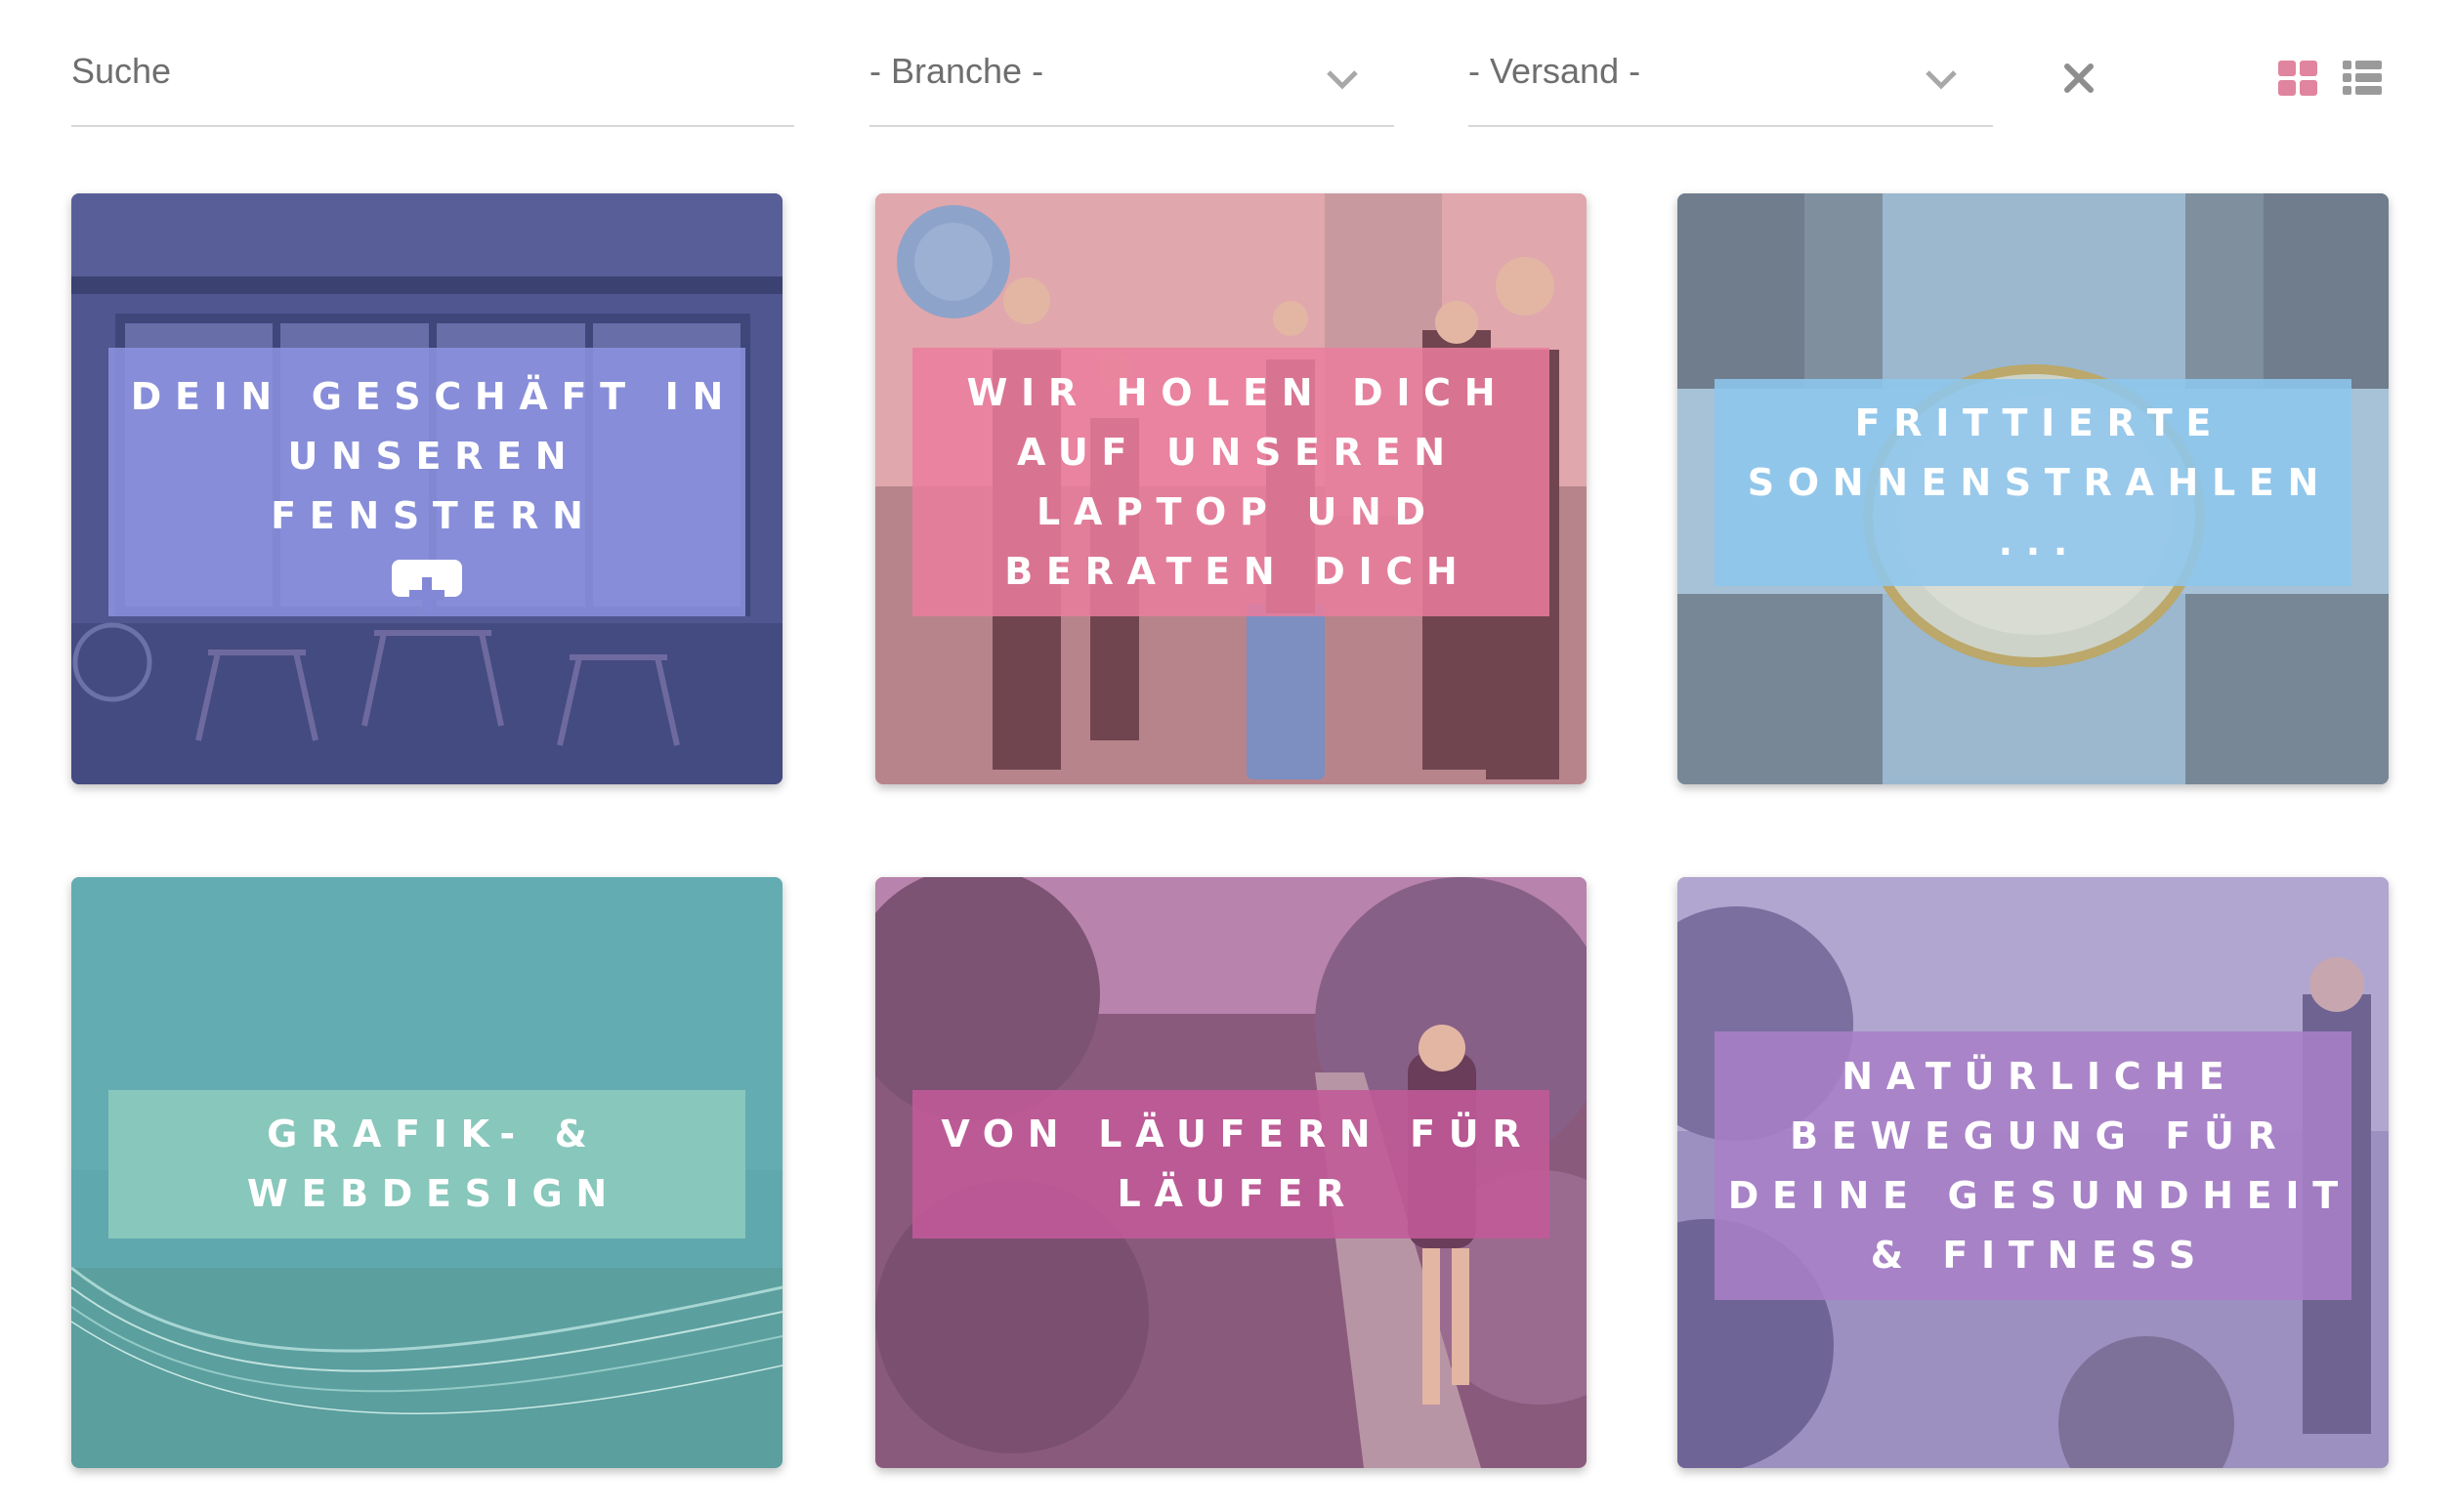  What do you see at coordinates (1554, 71) in the screenshot?
I see `versand-dropdown-label: - Versand -` at bounding box center [1554, 71].